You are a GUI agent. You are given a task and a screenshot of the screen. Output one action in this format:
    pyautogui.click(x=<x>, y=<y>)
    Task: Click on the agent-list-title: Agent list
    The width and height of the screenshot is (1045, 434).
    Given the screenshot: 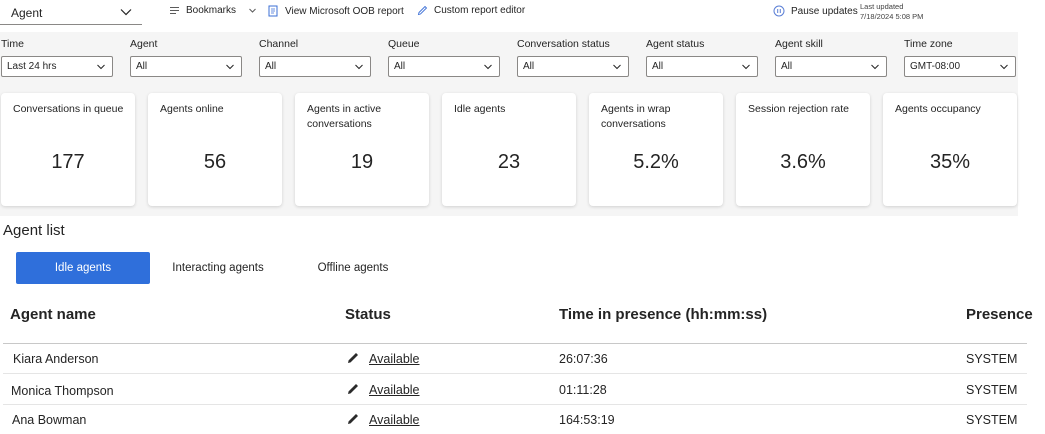 What is the action you would take?
    pyautogui.click(x=34, y=230)
    